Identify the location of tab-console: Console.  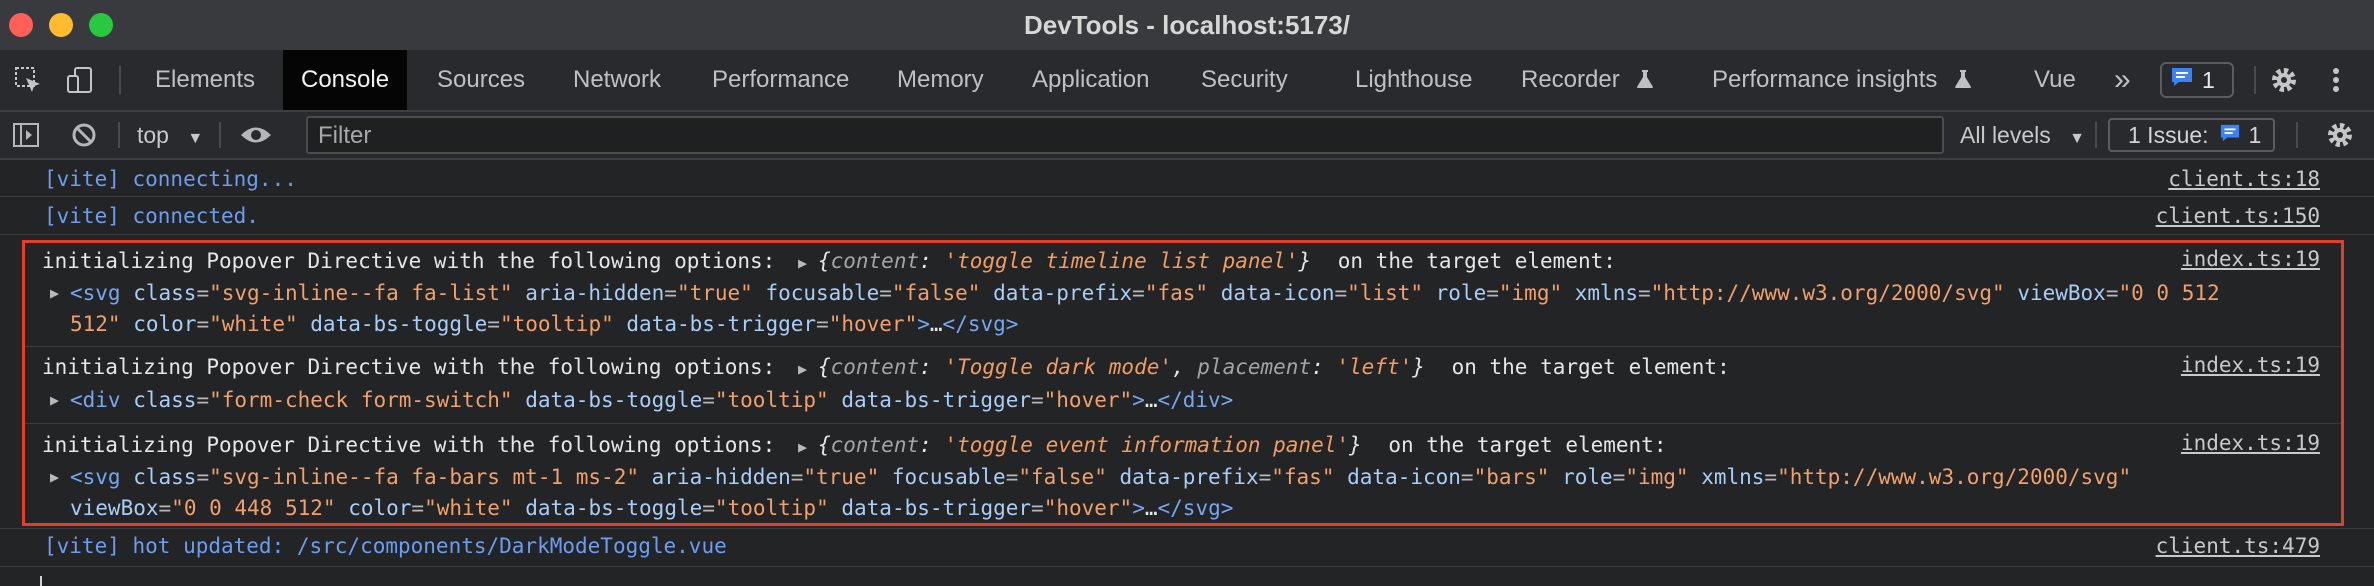
(345, 80).